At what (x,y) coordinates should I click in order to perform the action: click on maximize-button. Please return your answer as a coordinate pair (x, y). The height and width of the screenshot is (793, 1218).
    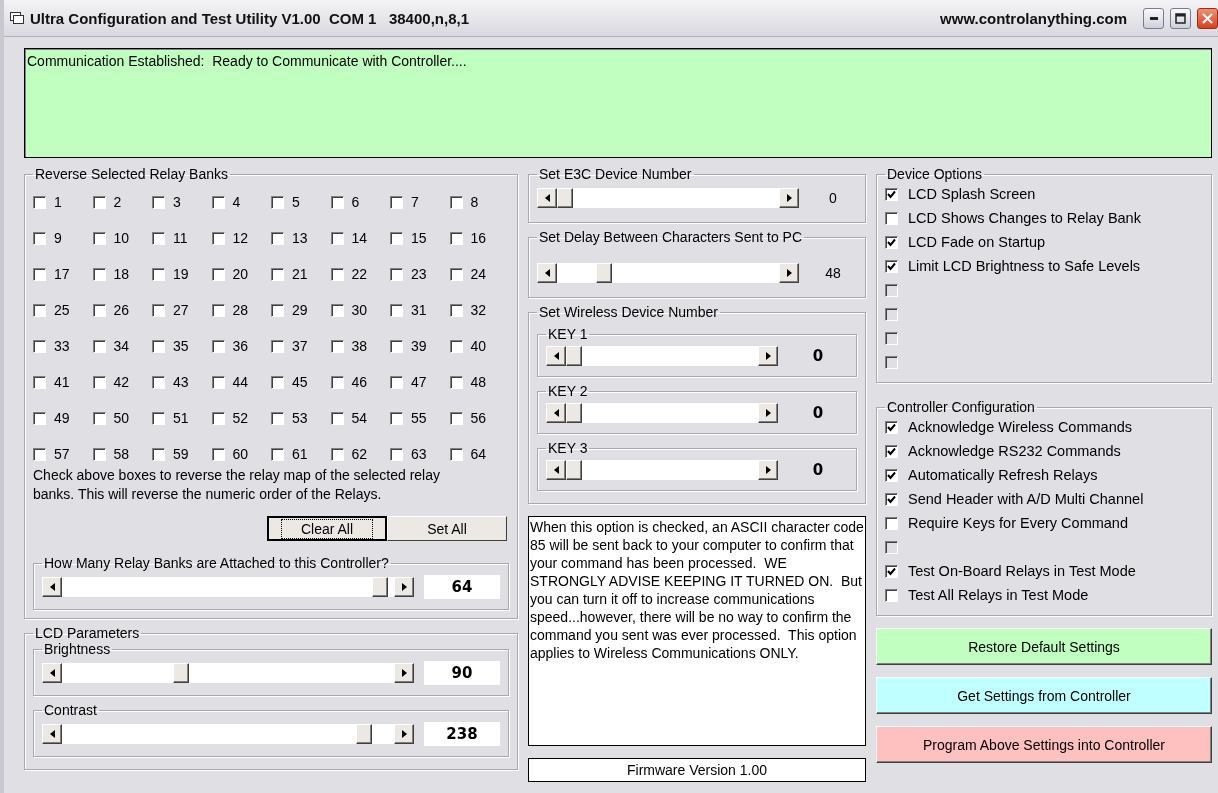
    Looking at the image, I should click on (1180, 18).